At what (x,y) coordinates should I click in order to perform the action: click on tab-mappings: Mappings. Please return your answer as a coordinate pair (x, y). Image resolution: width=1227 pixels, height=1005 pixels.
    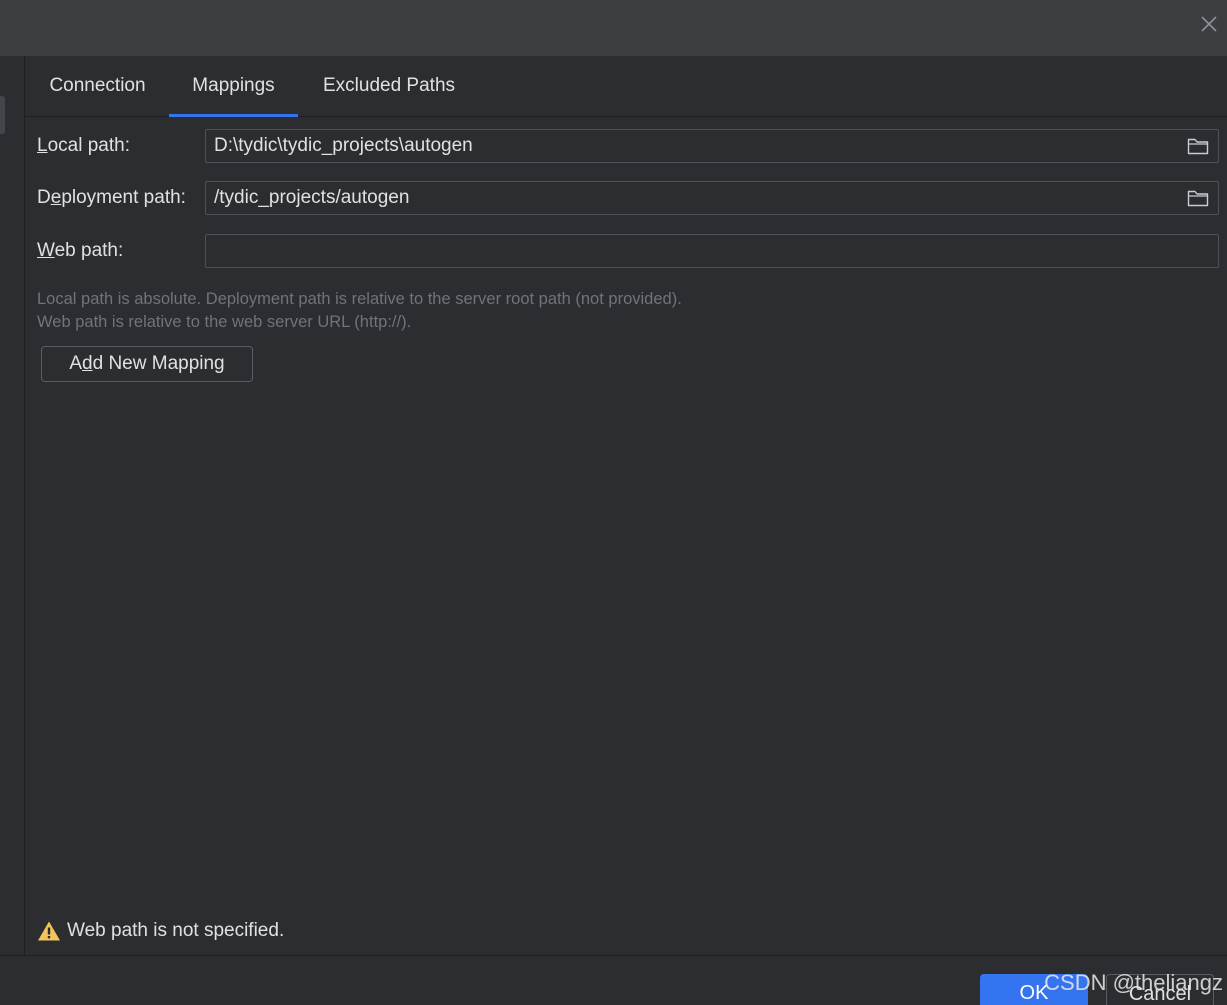
    Looking at the image, I should click on (233, 86).